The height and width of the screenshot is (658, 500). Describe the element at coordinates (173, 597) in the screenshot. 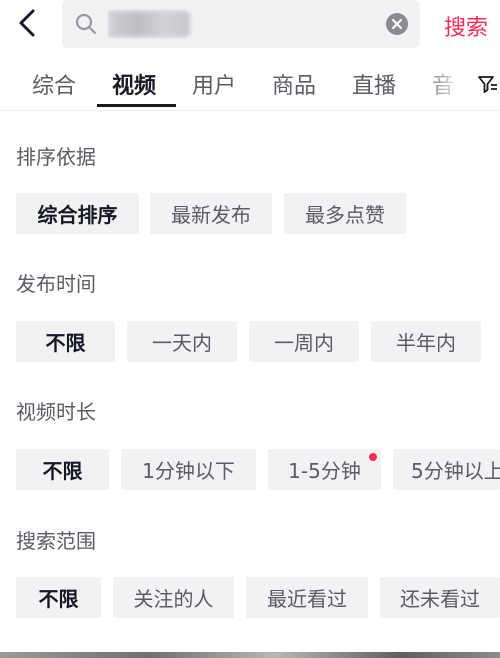

I see `scope-following: 关注的人` at that location.